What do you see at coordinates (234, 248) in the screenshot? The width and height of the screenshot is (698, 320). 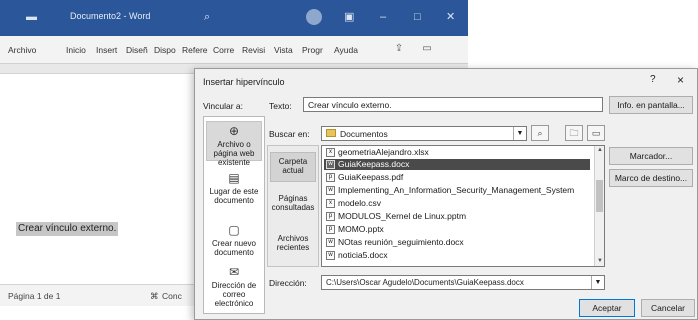 I see `link-to-new-document-label: Crear nuevo documento` at bounding box center [234, 248].